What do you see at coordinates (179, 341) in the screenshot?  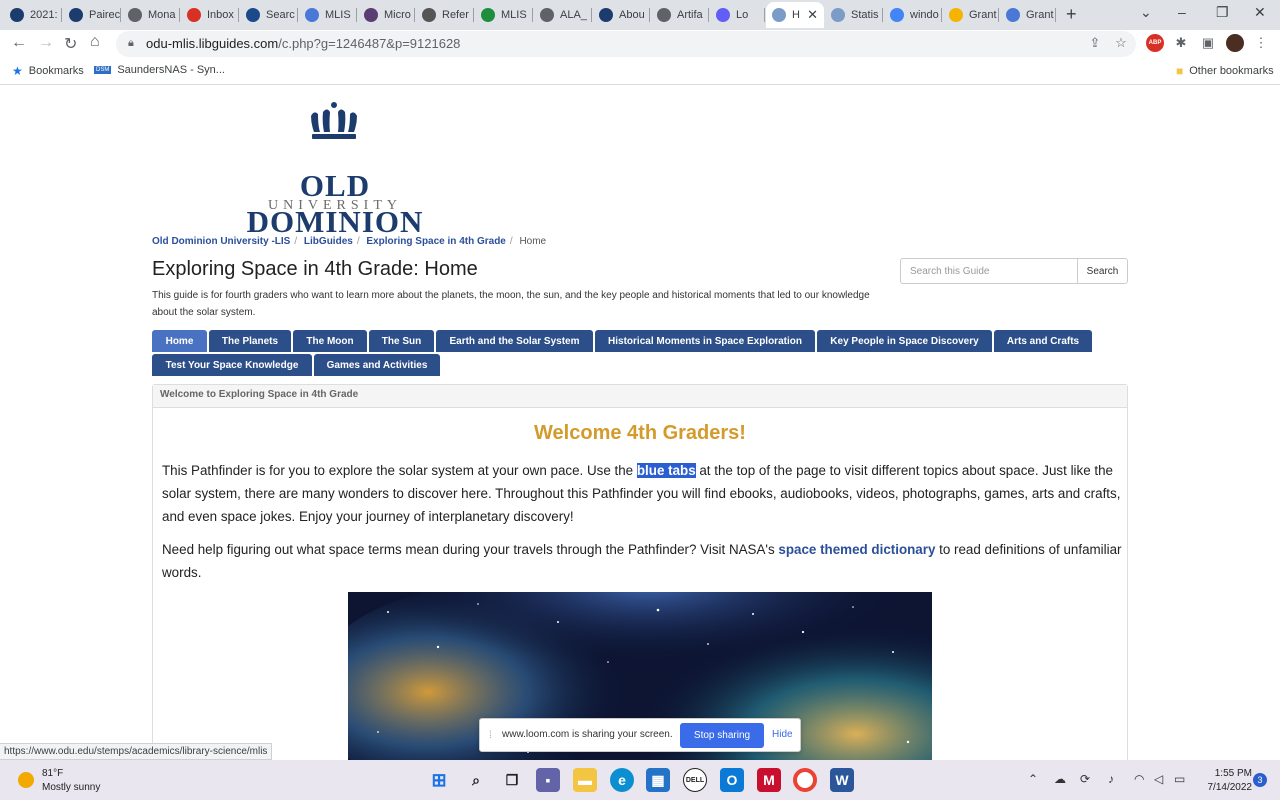 I see `tab-home: Home` at bounding box center [179, 341].